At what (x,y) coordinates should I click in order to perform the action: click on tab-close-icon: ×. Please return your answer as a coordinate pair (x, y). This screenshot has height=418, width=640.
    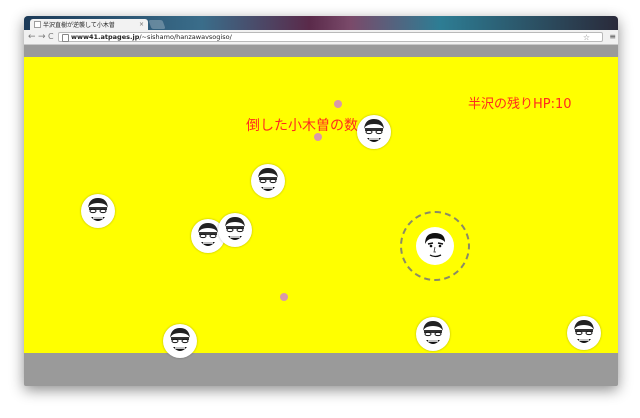
    Looking at the image, I should click on (141, 24).